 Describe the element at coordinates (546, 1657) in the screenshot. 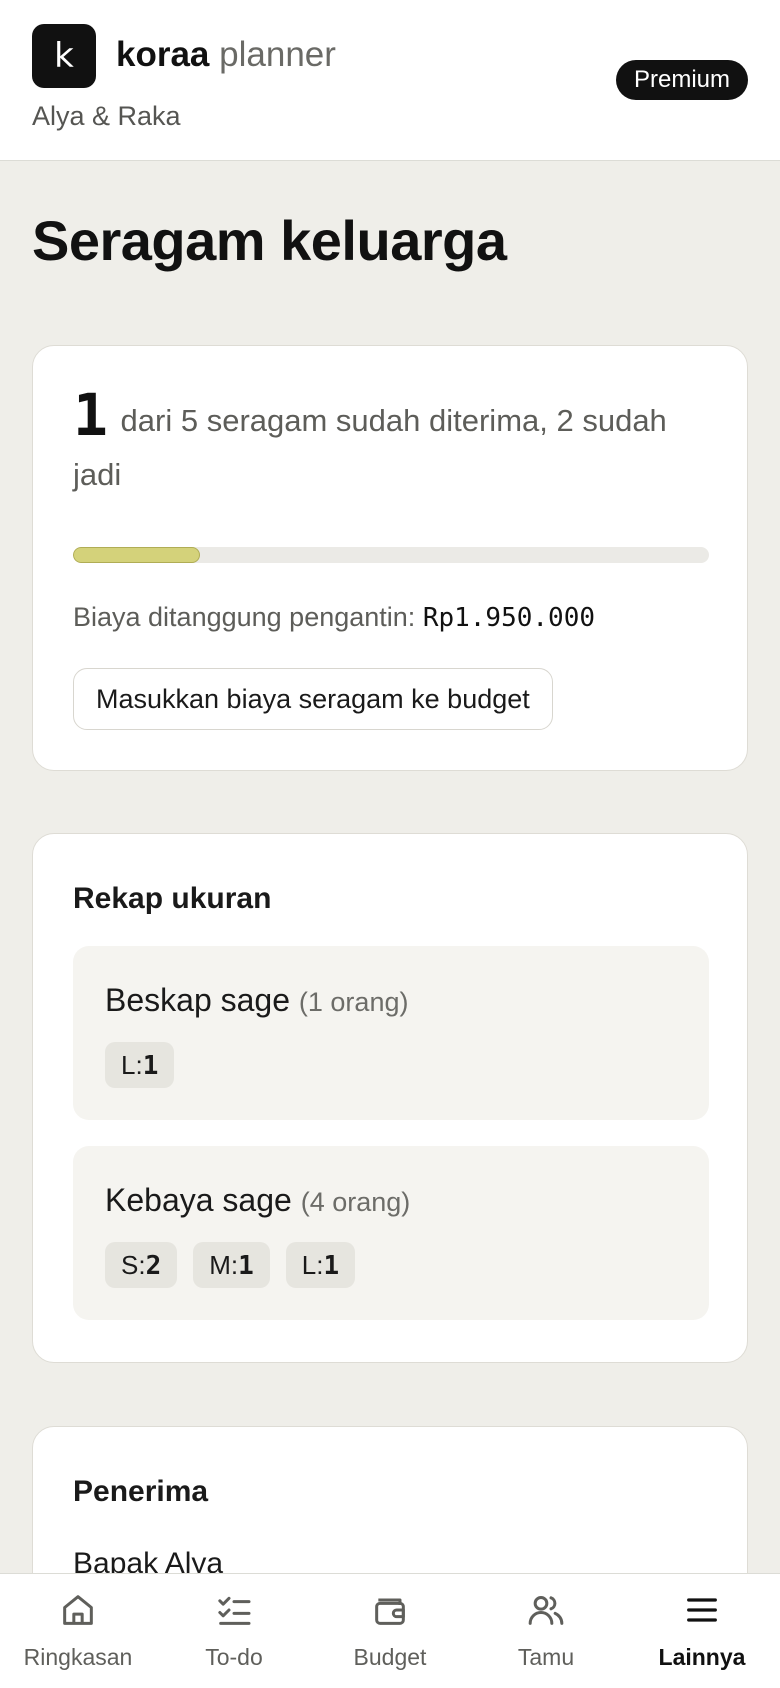

I see `nav-label: Tamu` at that location.